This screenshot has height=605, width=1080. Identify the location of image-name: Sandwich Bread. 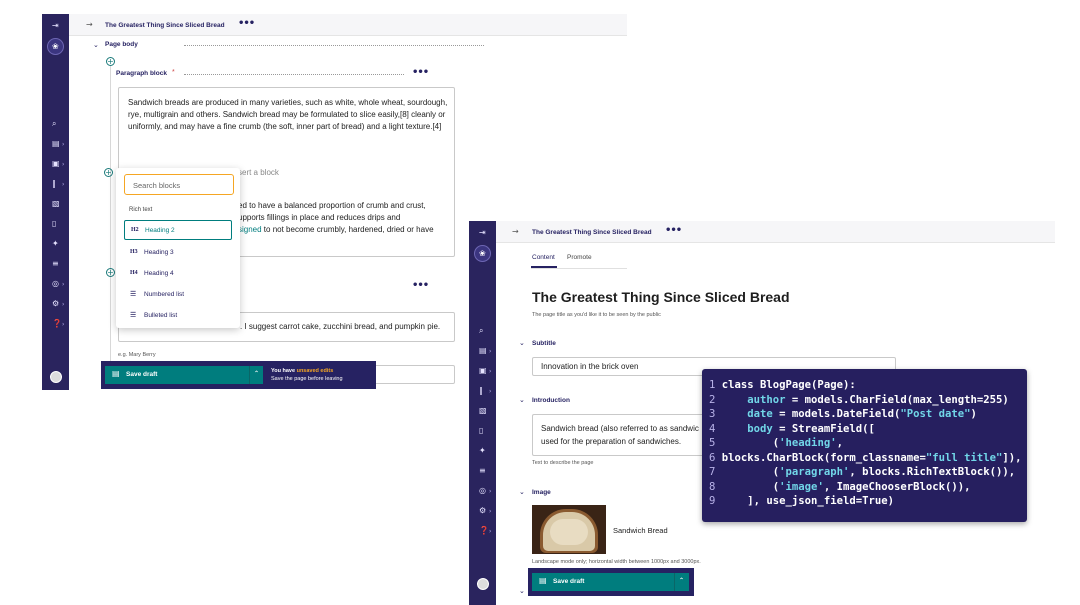
(640, 530).